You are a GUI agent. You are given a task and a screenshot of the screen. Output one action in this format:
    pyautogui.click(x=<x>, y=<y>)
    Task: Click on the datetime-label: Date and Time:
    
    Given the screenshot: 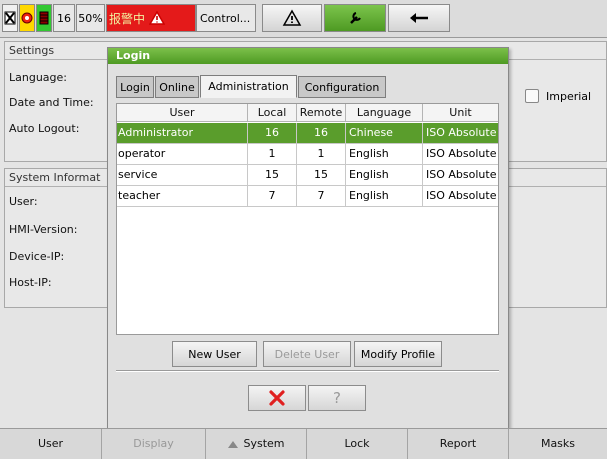 What is the action you would take?
    pyautogui.click(x=51, y=102)
    